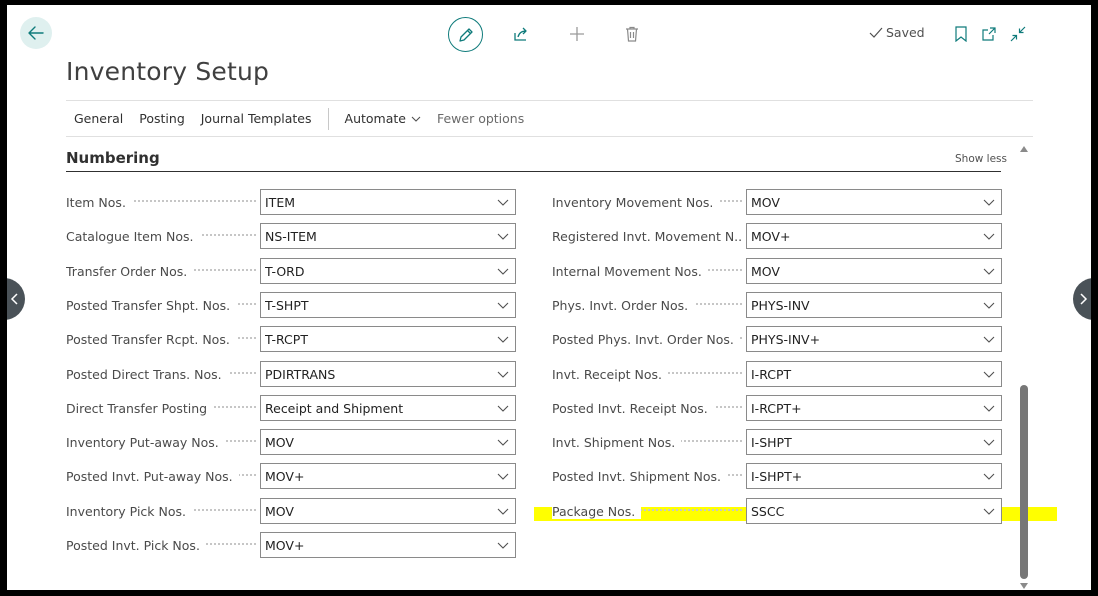 The width and height of the screenshot is (1098, 596). I want to click on scroll-down-icon, so click(1024, 586).